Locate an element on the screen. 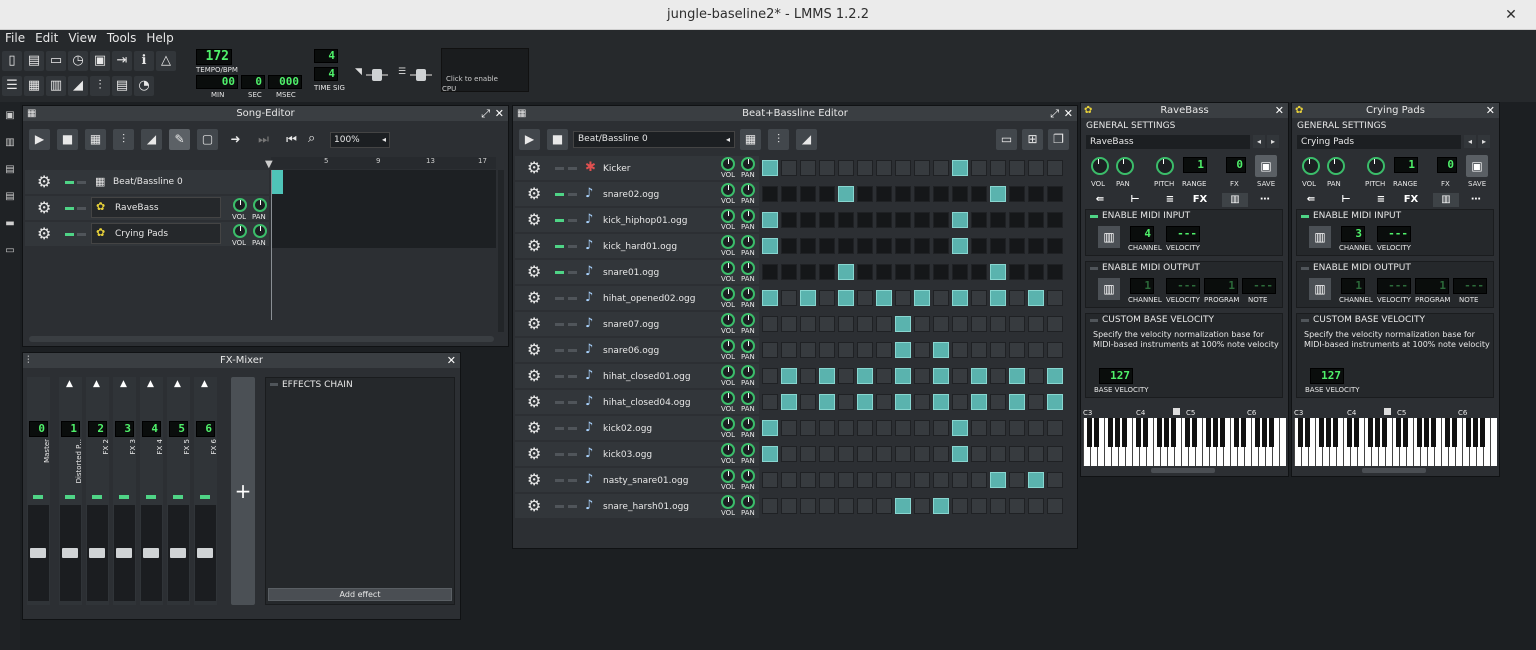 Image resolution: width=1536 pixels, height=650 pixels. select-mode-button: ▢ is located at coordinates (207, 139).